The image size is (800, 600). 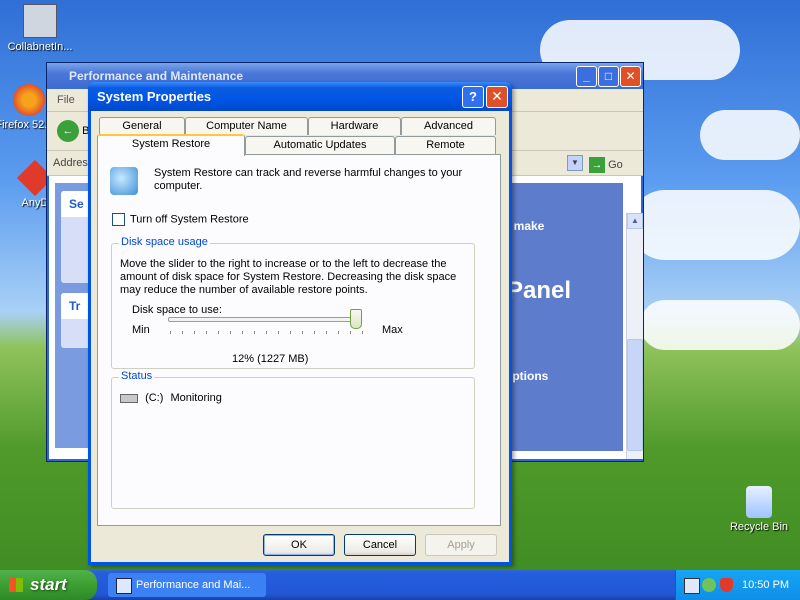 What do you see at coordinates (171, 145) in the screenshot?
I see `tab-system-restore: System Restore` at bounding box center [171, 145].